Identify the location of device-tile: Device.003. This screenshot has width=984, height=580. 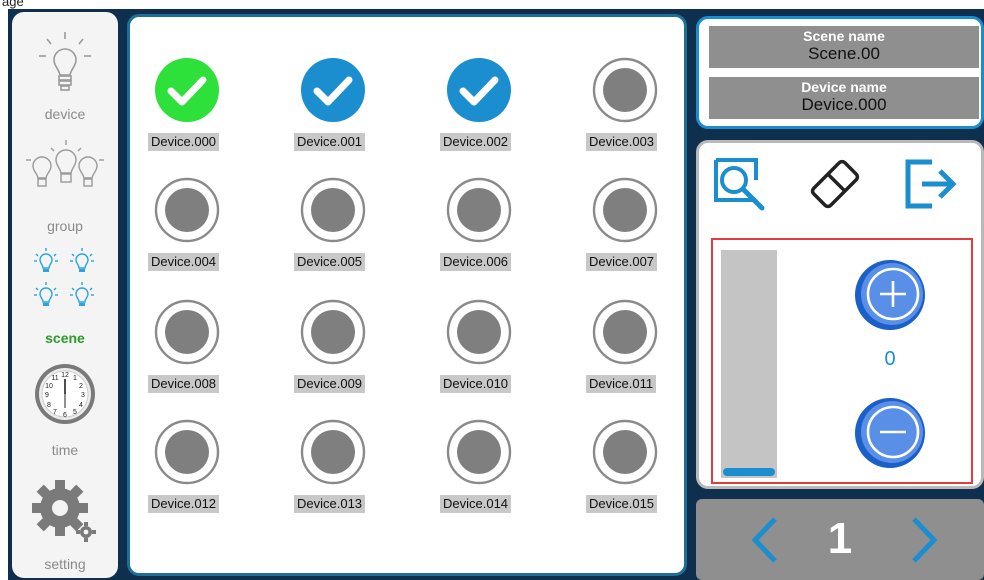
(626, 104).